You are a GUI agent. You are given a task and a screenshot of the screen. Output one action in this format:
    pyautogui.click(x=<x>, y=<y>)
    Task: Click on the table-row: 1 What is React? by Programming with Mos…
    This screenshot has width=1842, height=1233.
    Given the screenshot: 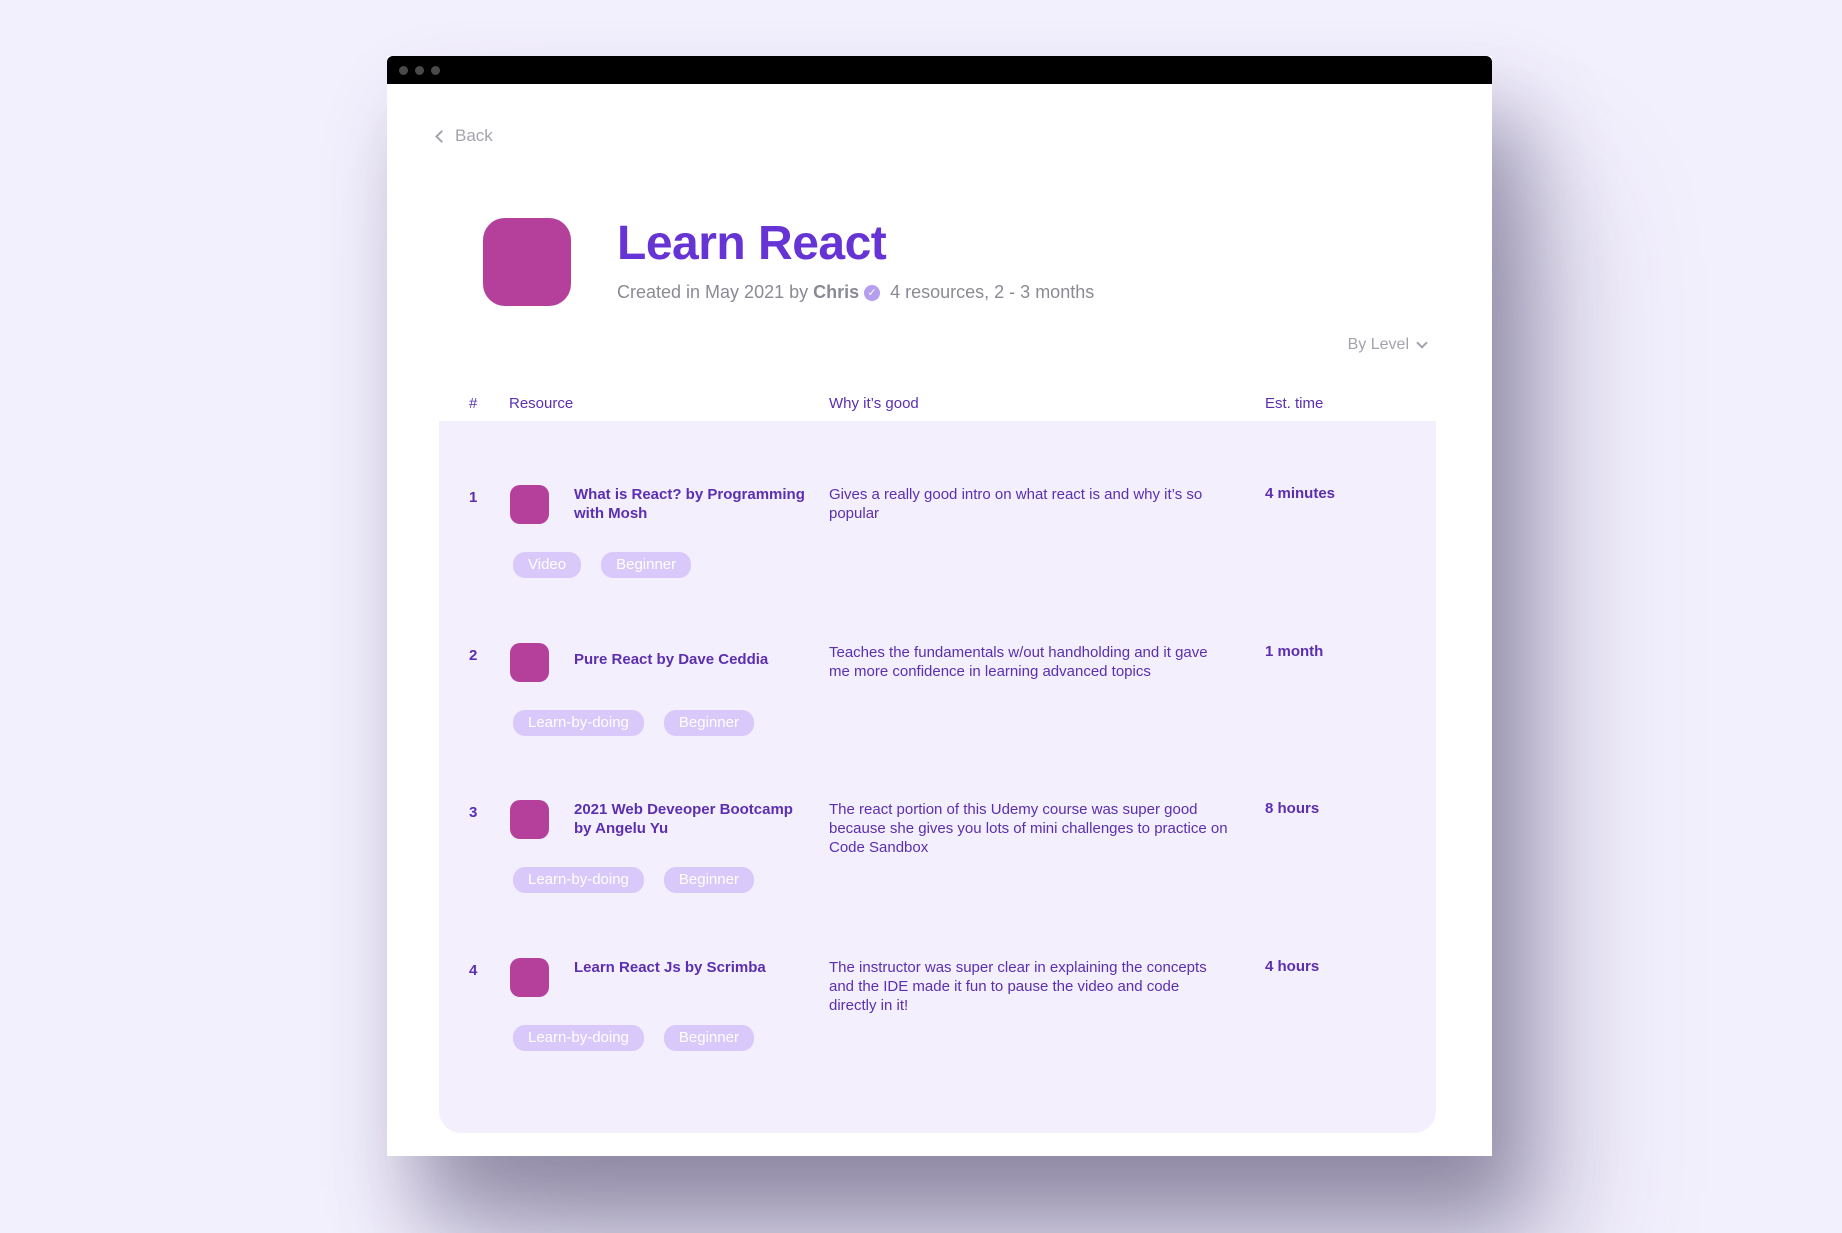 What is the action you would take?
    pyautogui.click(x=937, y=555)
    